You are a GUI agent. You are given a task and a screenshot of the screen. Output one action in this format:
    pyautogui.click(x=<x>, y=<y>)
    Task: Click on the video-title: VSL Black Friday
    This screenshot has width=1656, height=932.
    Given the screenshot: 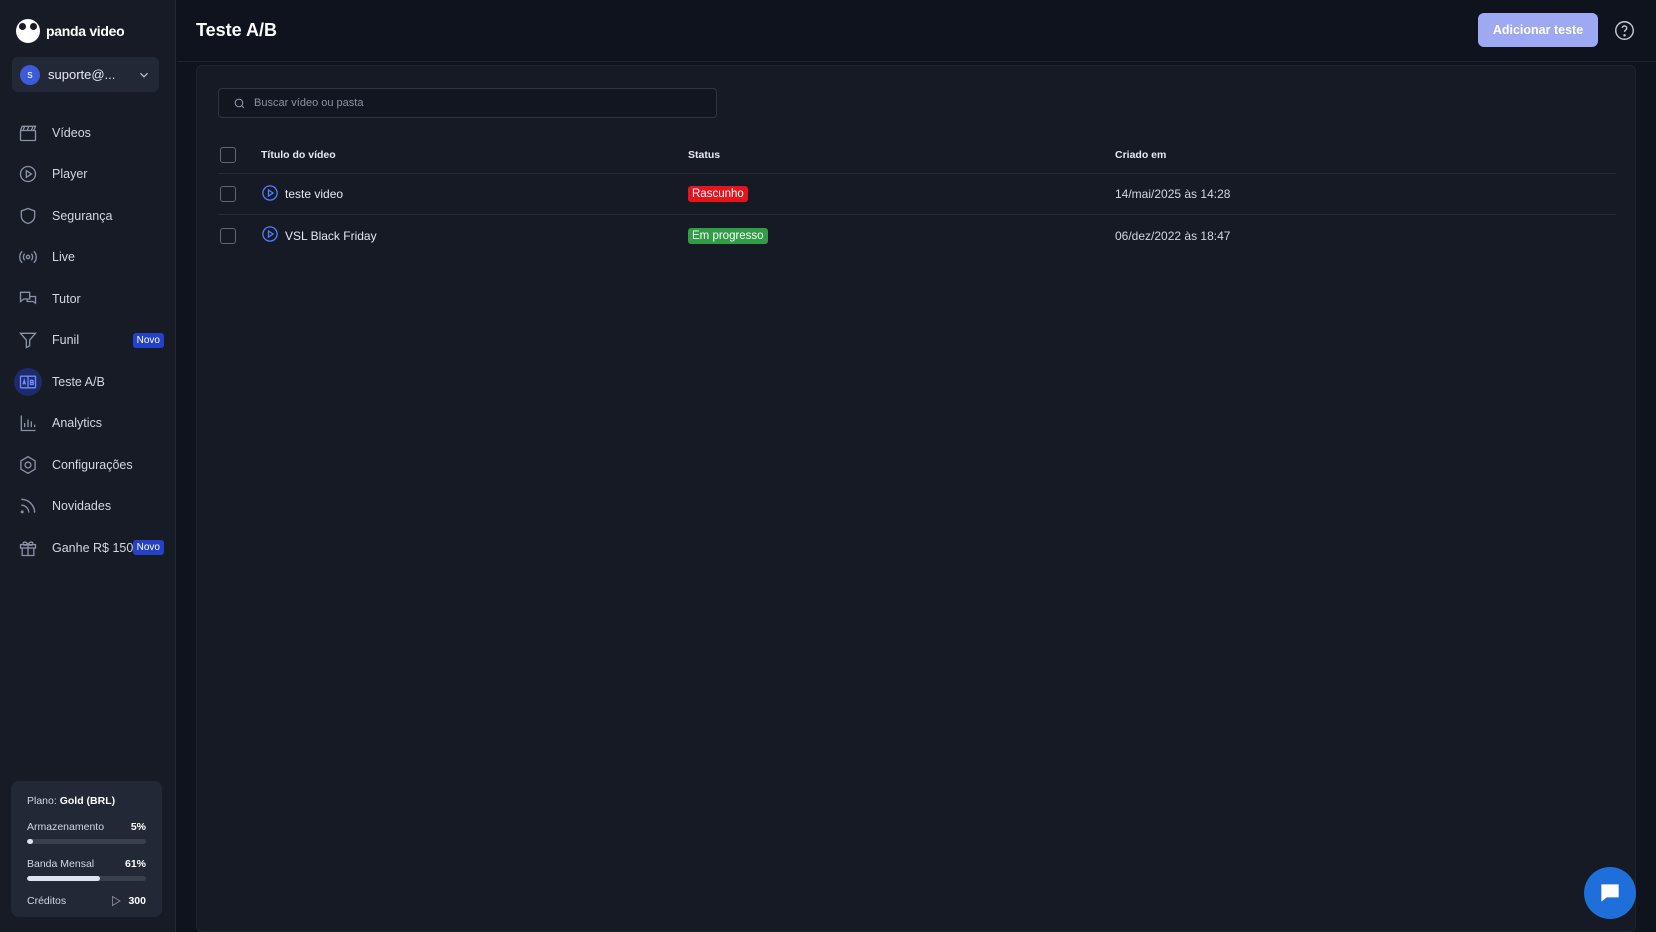 What is the action you would take?
    pyautogui.click(x=331, y=236)
    